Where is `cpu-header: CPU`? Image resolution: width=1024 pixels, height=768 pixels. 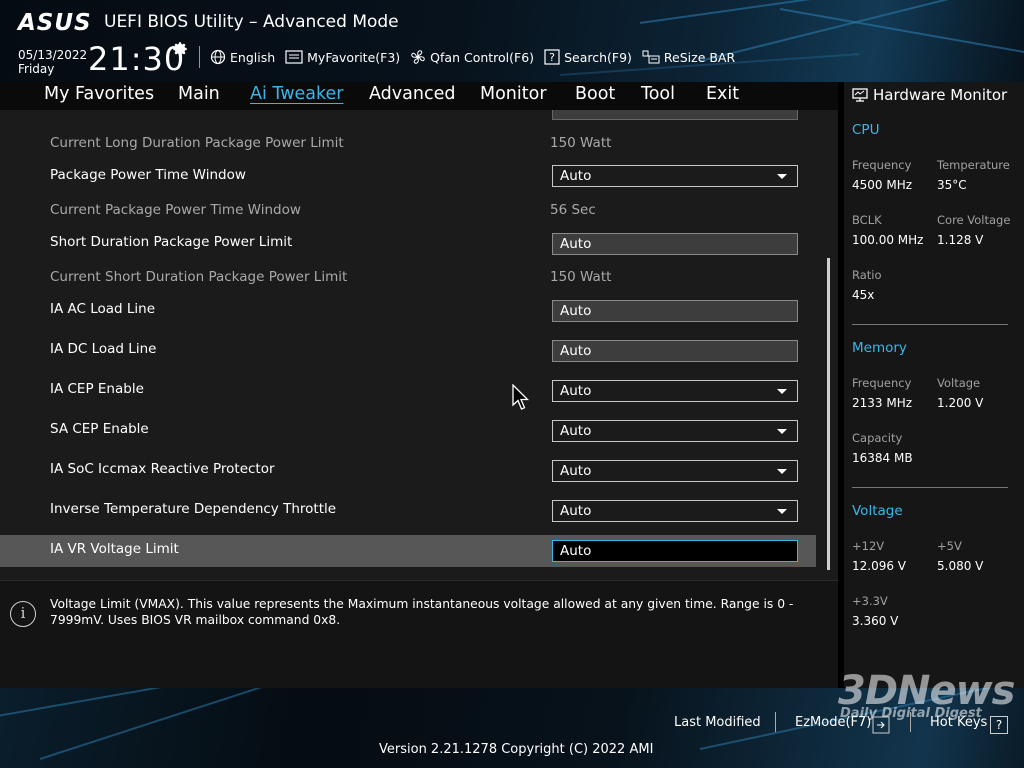 cpu-header: CPU is located at coordinates (866, 130).